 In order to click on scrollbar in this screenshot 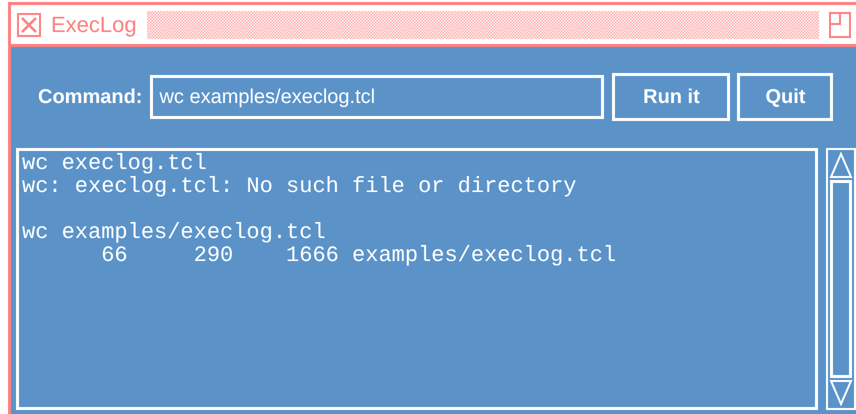, I will do `click(841, 279)`.